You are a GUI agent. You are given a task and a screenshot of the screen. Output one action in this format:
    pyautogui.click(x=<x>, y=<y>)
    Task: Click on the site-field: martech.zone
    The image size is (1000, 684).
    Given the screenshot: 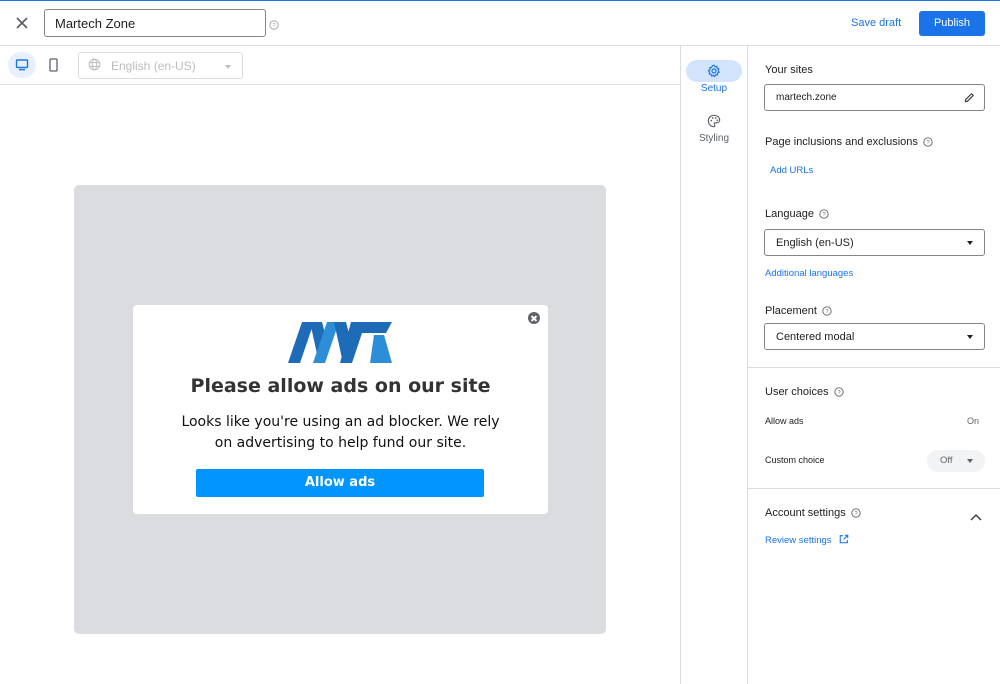 What is the action you would take?
    pyautogui.click(x=874, y=97)
    